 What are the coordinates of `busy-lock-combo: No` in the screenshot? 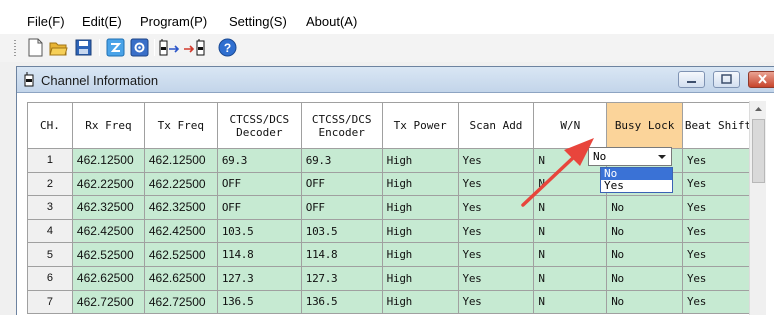 It's located at (630, 156).